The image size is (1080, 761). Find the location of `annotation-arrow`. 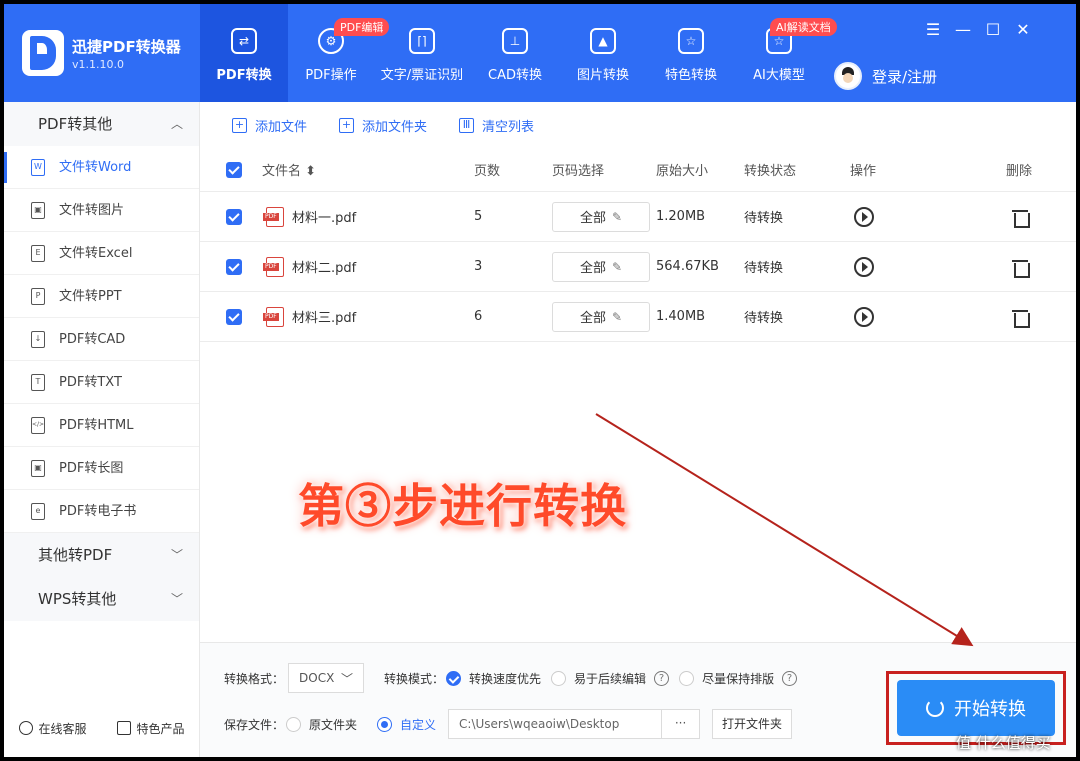

annotation-arrow is located at coordinates (784, 530).